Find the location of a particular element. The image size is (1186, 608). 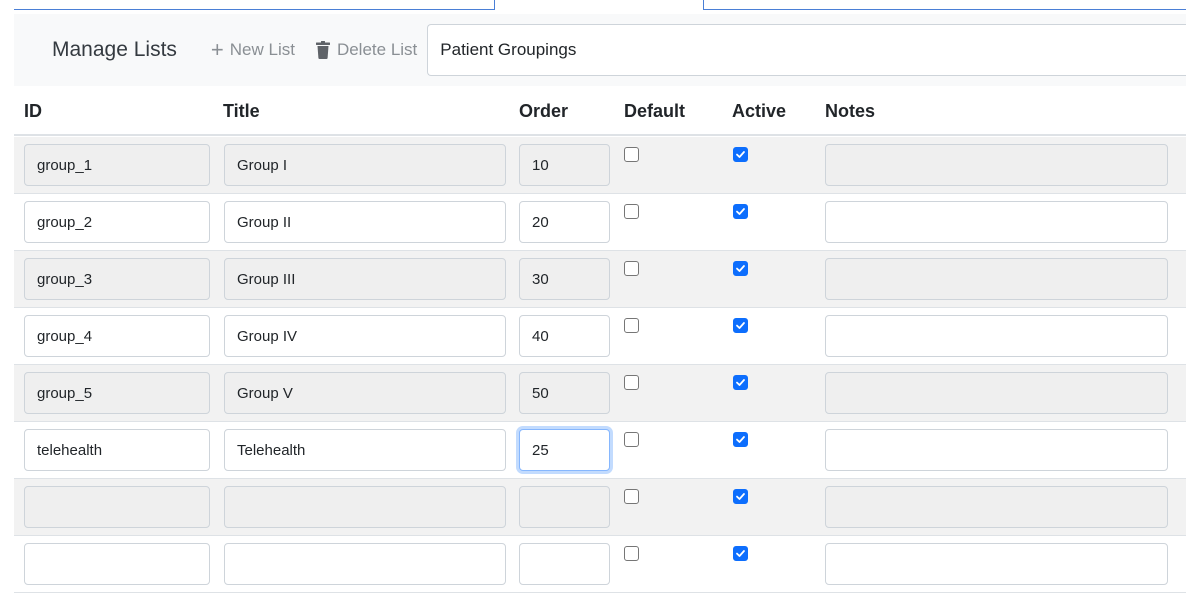

delete-list-button: Delete List is located at coordinates (366, 50).